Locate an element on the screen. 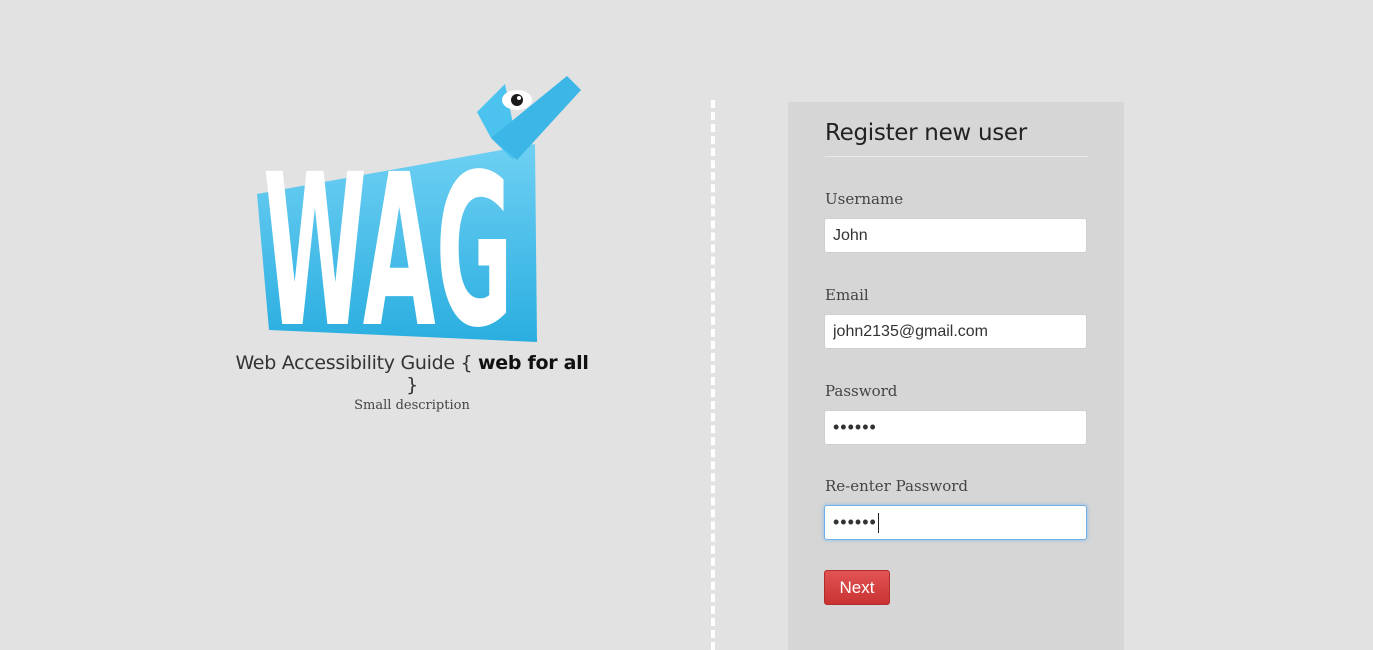 The height and width of the screenshot is (650, 1373). password-label: Password is located at coordinates (861, 391).